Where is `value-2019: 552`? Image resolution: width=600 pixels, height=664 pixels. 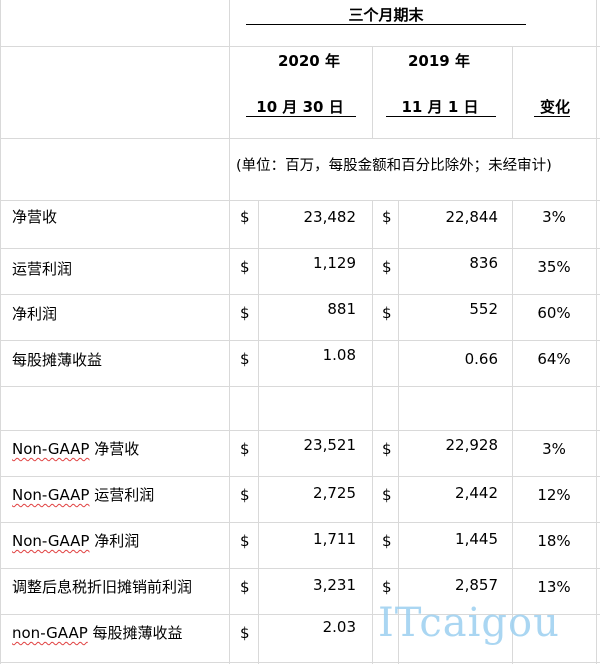
value-2019: 552 is located at coordinates (483, 309).